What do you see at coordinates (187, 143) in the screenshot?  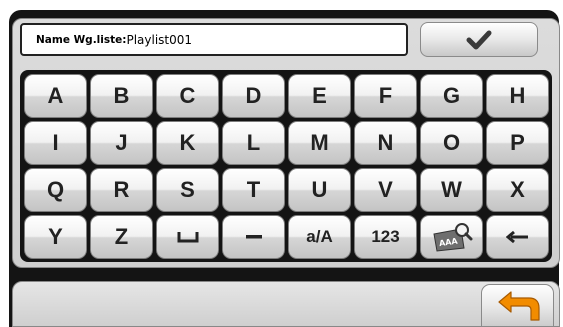 I see `key-k: K` at bounding box center [187, 143].